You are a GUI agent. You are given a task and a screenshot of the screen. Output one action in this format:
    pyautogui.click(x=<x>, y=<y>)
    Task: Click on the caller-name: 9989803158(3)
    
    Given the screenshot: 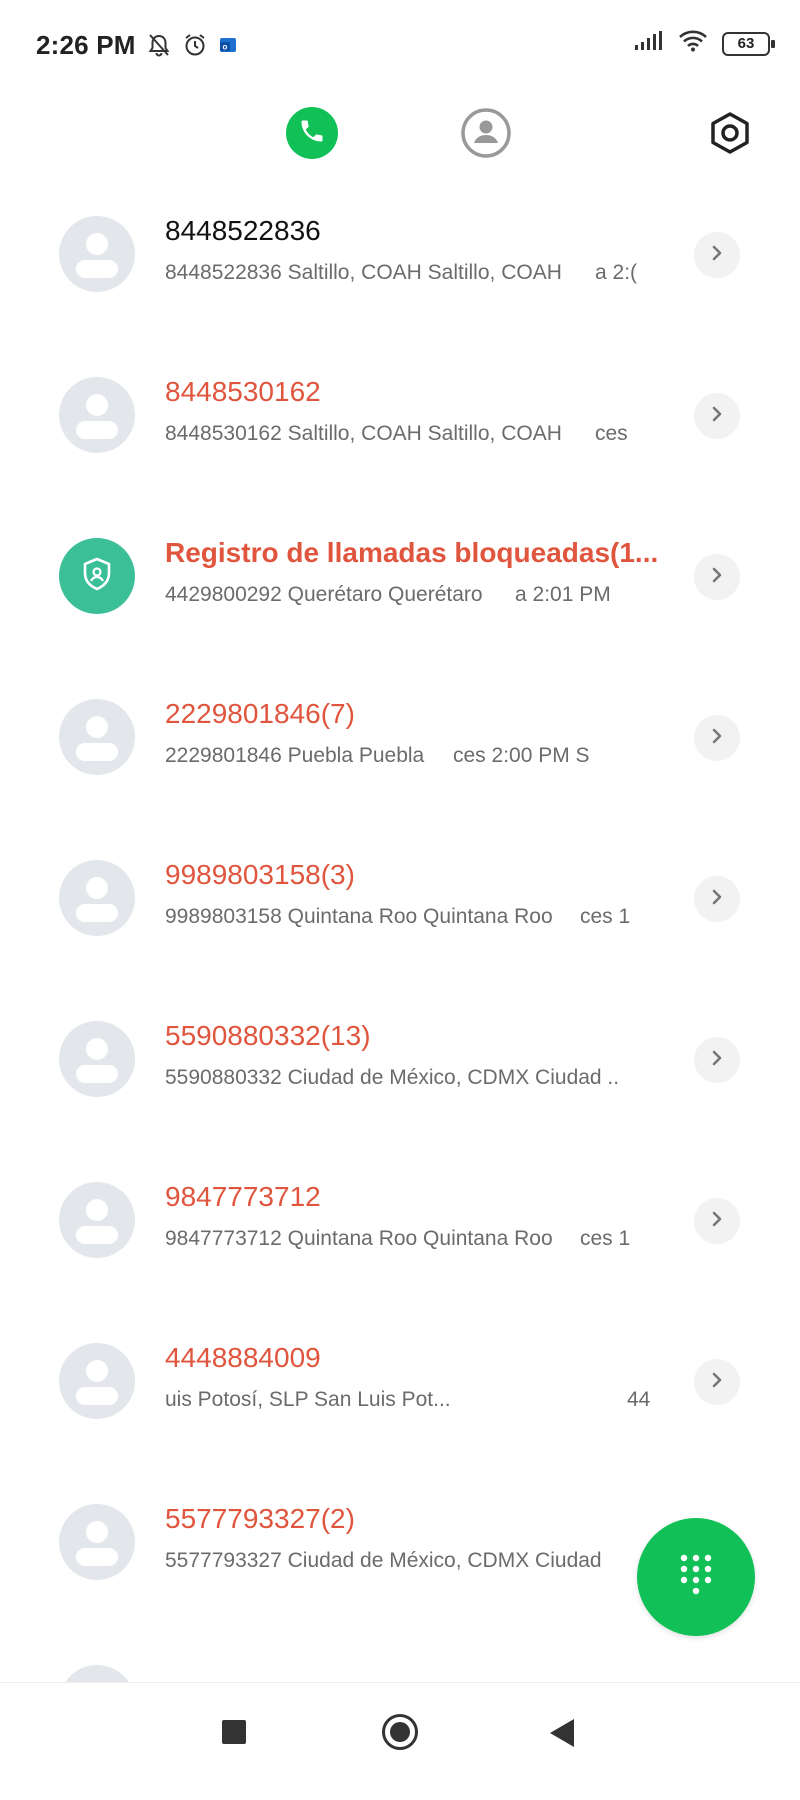 What is the action you would take?
    pyautogui.click(x=260, y=874)
    